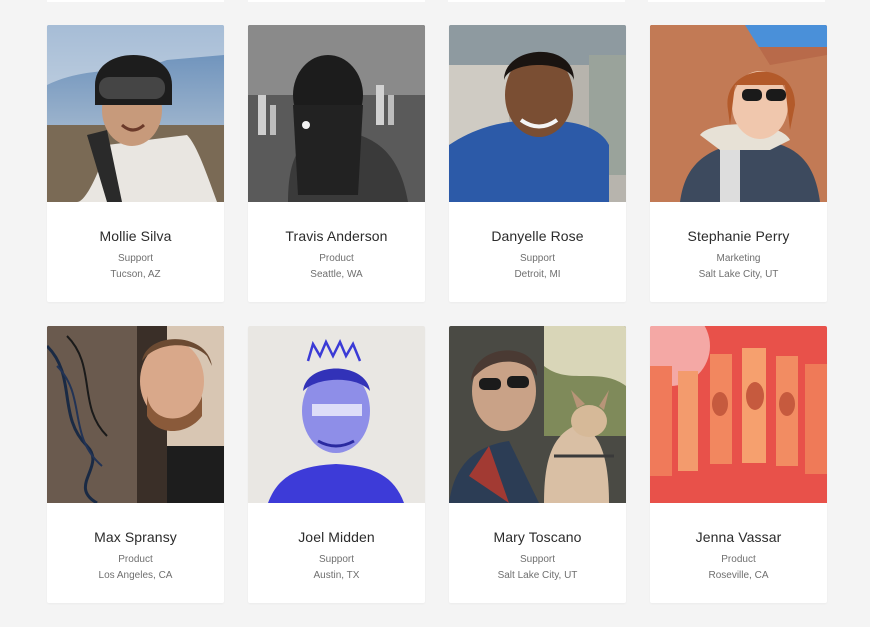 The image size is (870, 627). I want to click on member-info: Jenna Vassar Product Roseville, CA, so click(738, 553).